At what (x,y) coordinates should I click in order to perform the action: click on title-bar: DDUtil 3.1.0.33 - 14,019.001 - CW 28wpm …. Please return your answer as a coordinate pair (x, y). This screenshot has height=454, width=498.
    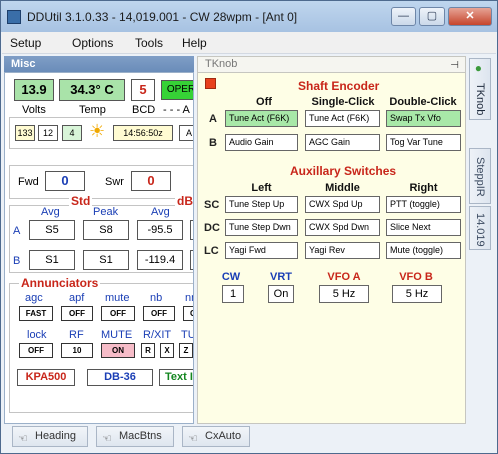
    Looking at the image, I should click on (249, 16).